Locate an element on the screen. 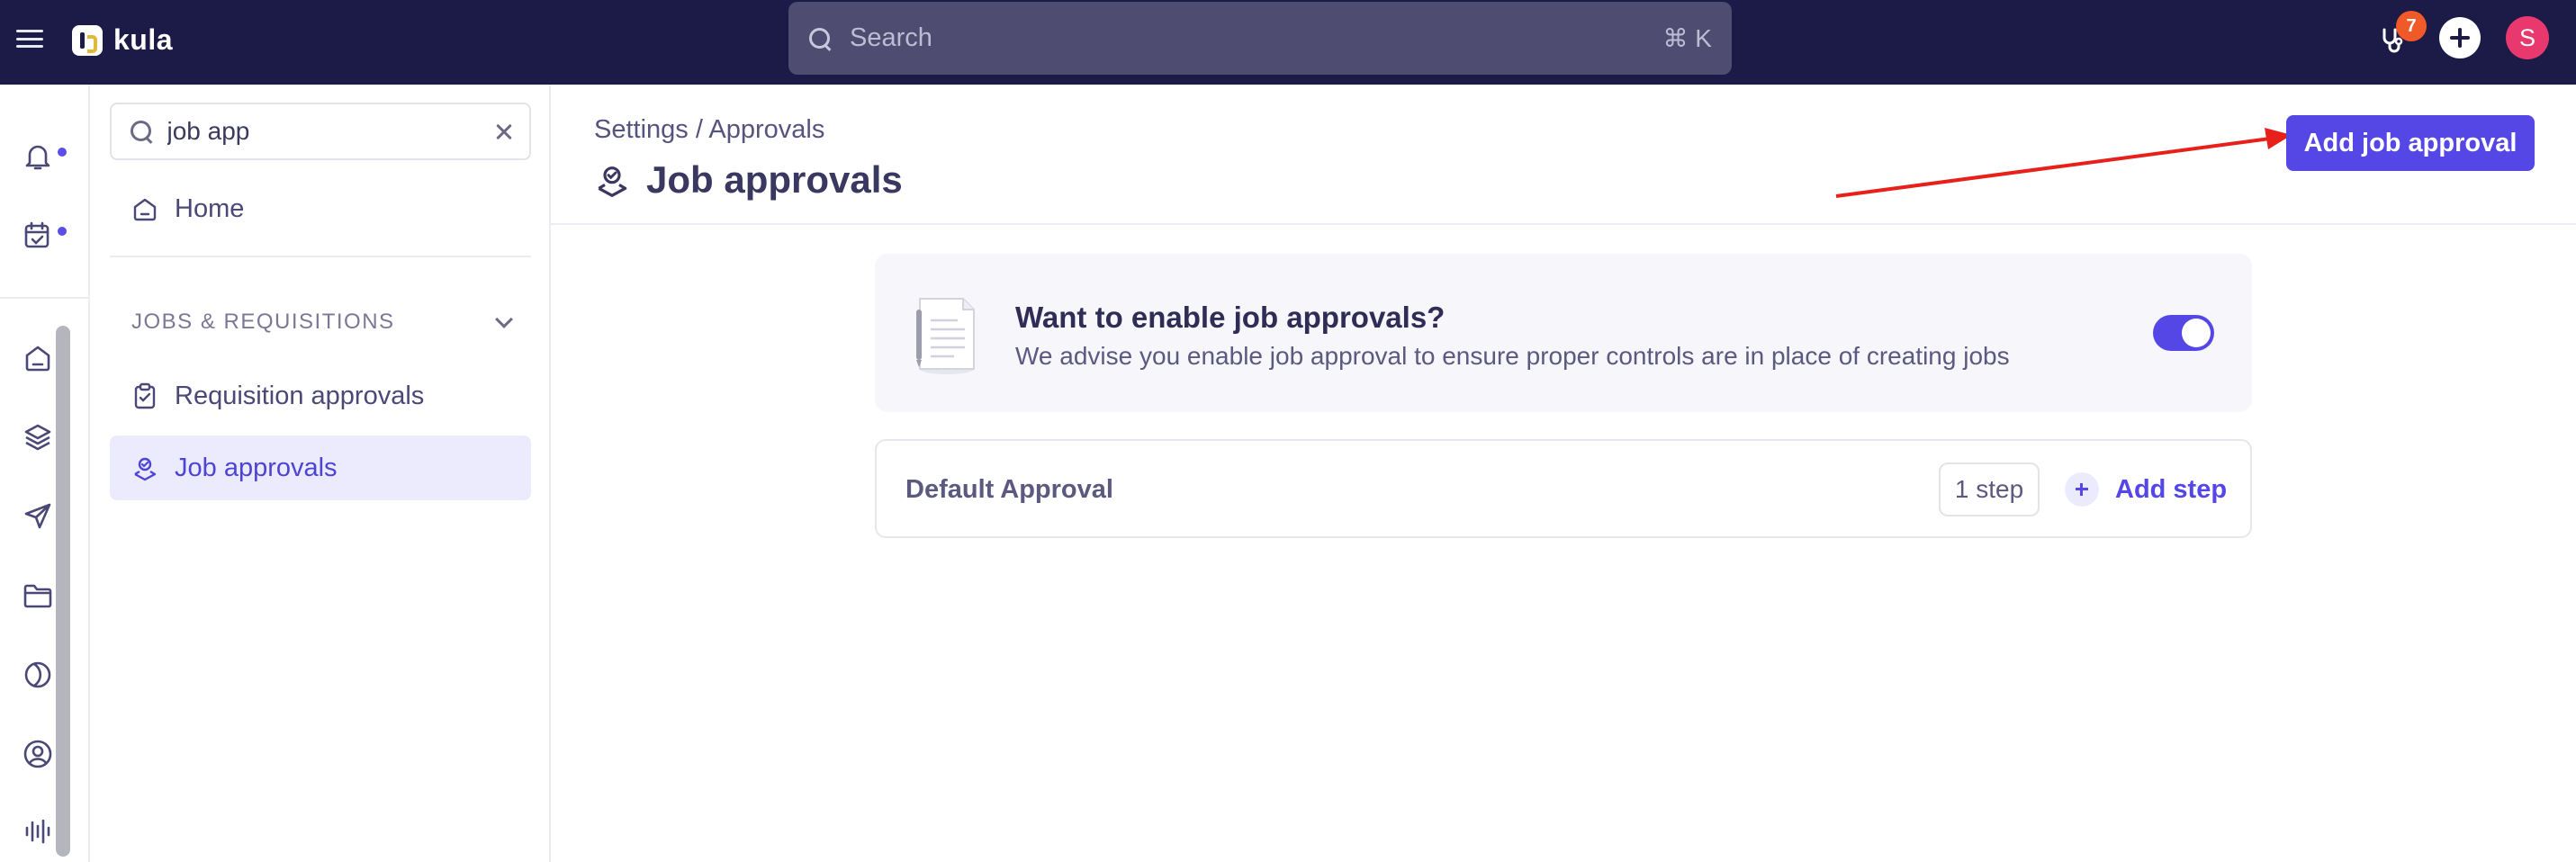 The image size is (2576, 862). section-title: JOBS & REQUISITIONS is located at coordinates (263, 322).